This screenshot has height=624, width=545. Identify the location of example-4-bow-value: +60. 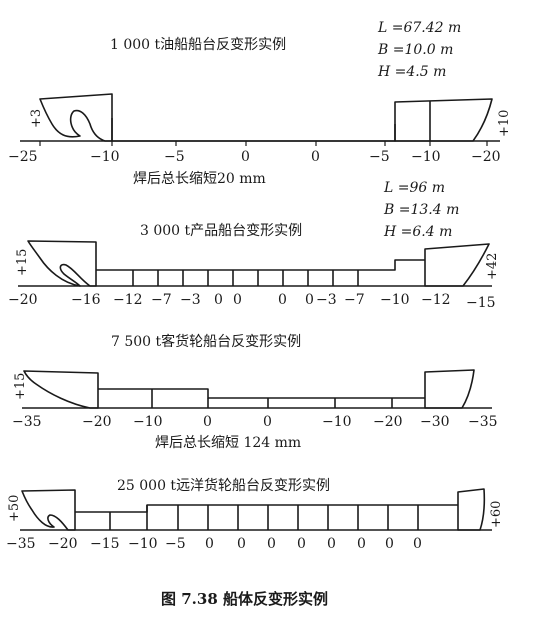
(496, 514).